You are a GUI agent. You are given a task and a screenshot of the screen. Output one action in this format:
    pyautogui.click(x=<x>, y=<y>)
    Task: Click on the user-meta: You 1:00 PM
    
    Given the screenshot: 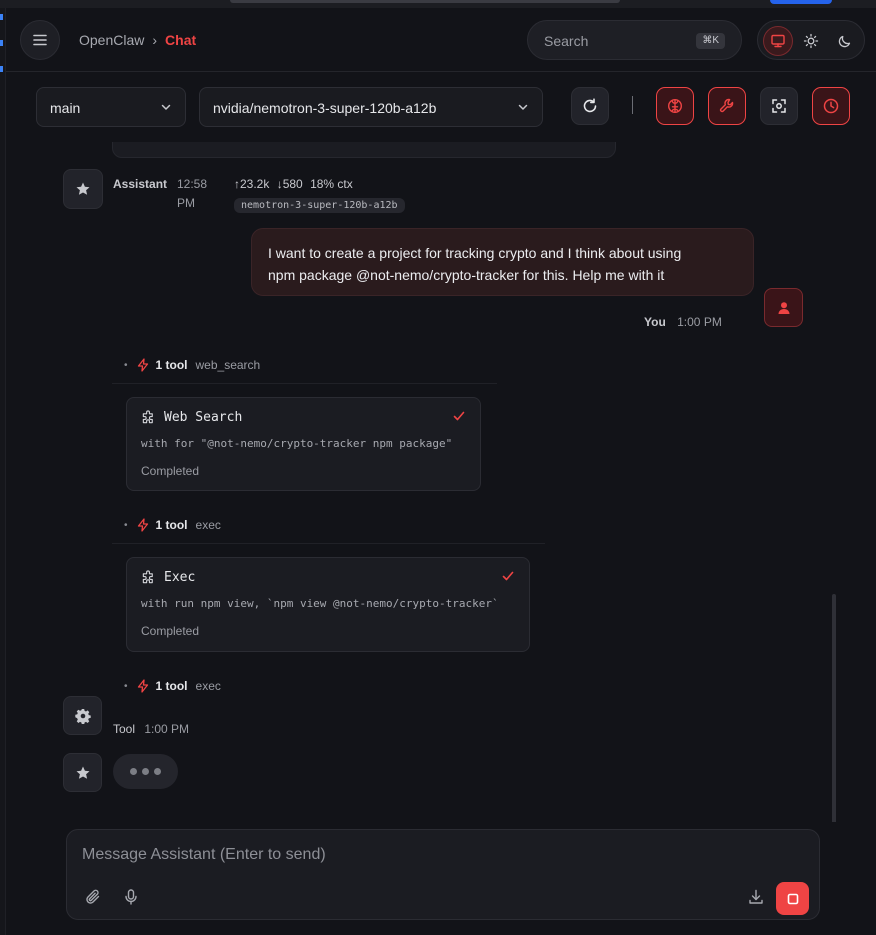 What is the action you would take?
    pyautogui.click(x=683, y=322)
    